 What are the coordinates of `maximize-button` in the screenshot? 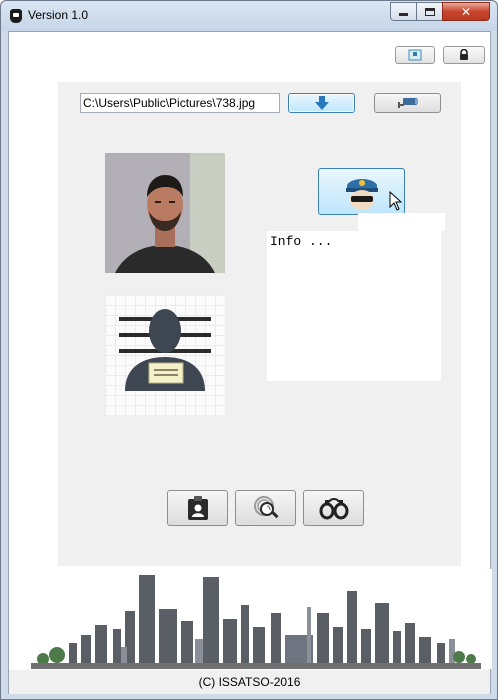 It's located at (429, 11).